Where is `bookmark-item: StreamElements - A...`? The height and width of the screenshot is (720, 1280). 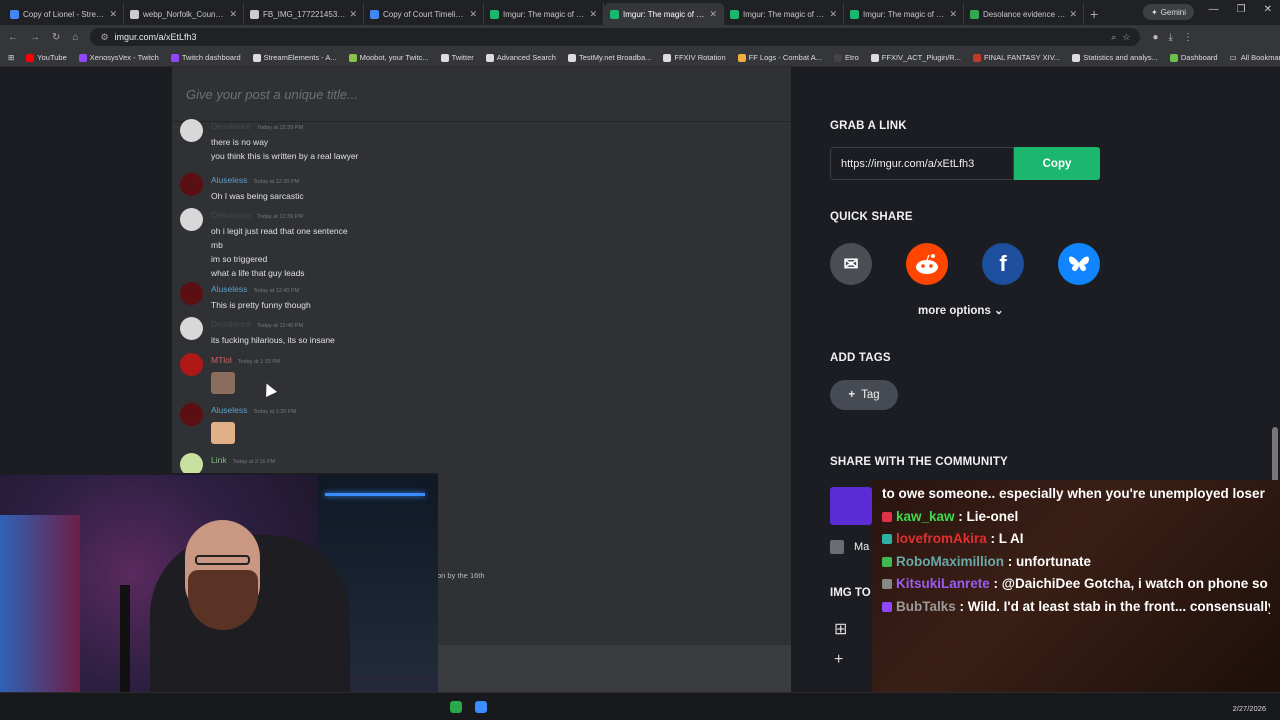
bookmark-item: StreamElements - A... is located at coordinates (294, 57).